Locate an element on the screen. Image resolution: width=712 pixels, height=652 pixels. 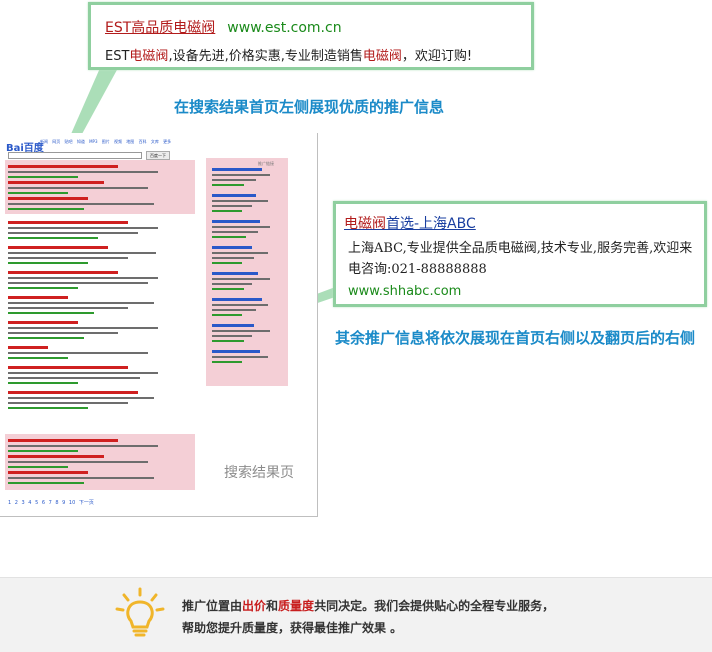
search-nav: 新闻 网页 贴吧 知道 MP3 图片 视频 地图 百科 文库 更多 is located at coordinates (105, 142).